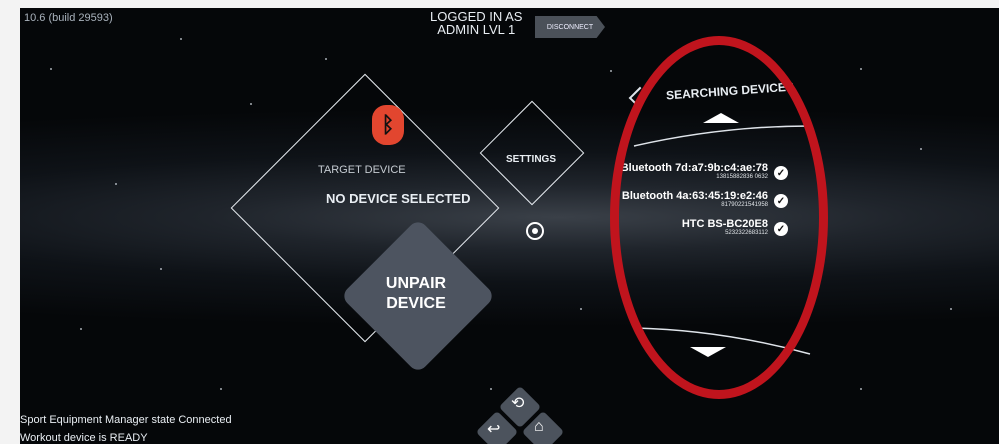 The height and width of the screenshot is (444, 999). What do you see at coordinates (518, 403) in the screenshot?
I see `recenter-icon: ⟲` at bounding box center [518, 403].